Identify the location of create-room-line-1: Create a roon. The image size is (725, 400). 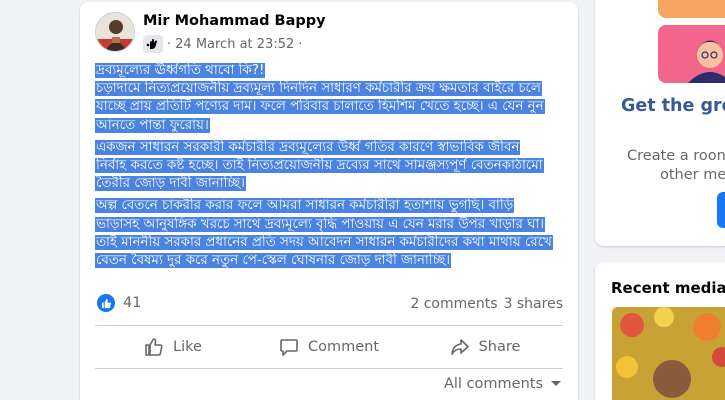
(676, 156).